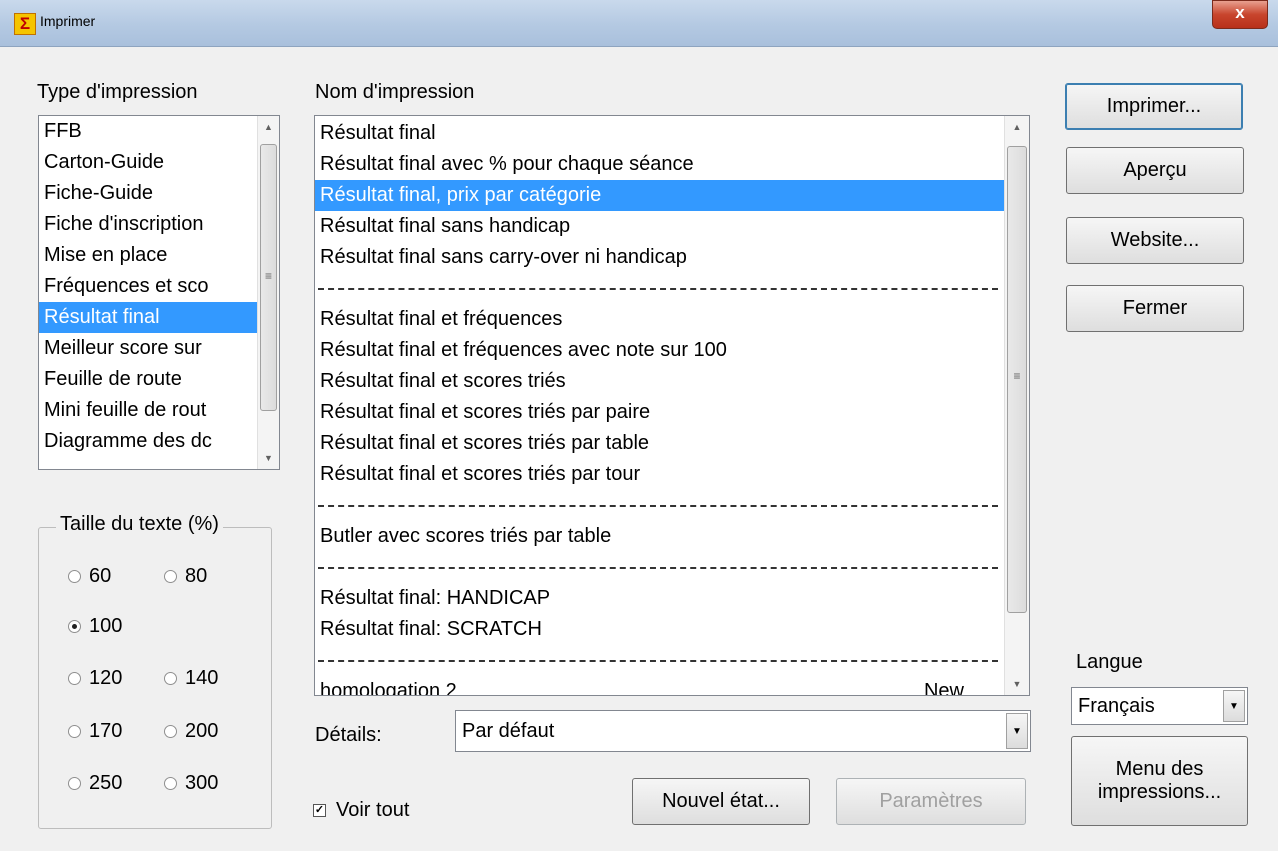  I want to click on type-item: FFB, so click(148, 131).